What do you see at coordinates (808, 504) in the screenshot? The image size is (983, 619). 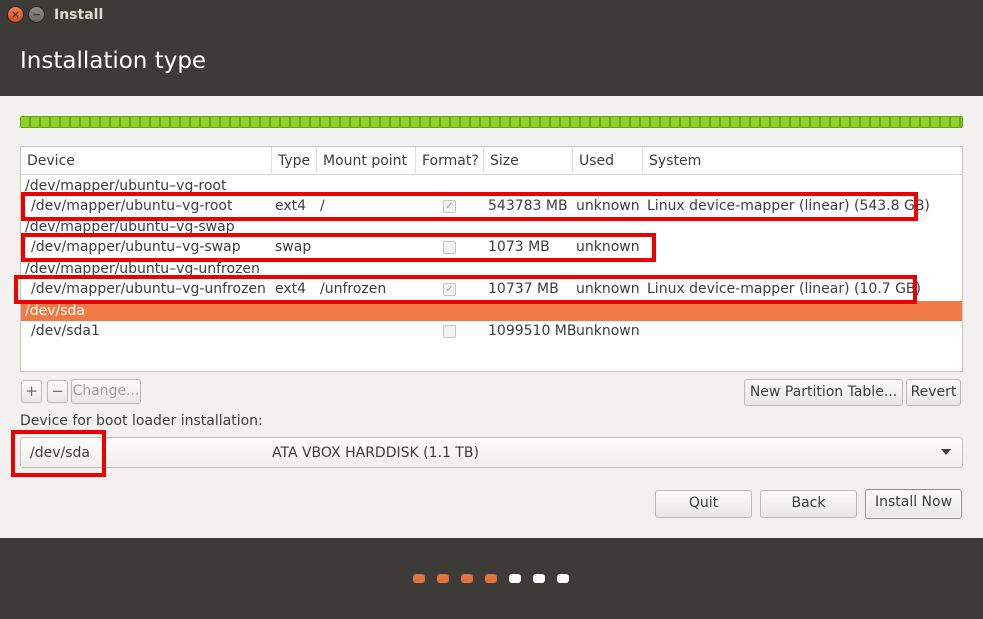 I see `back-button: Back` at bounding box center [808, 504].